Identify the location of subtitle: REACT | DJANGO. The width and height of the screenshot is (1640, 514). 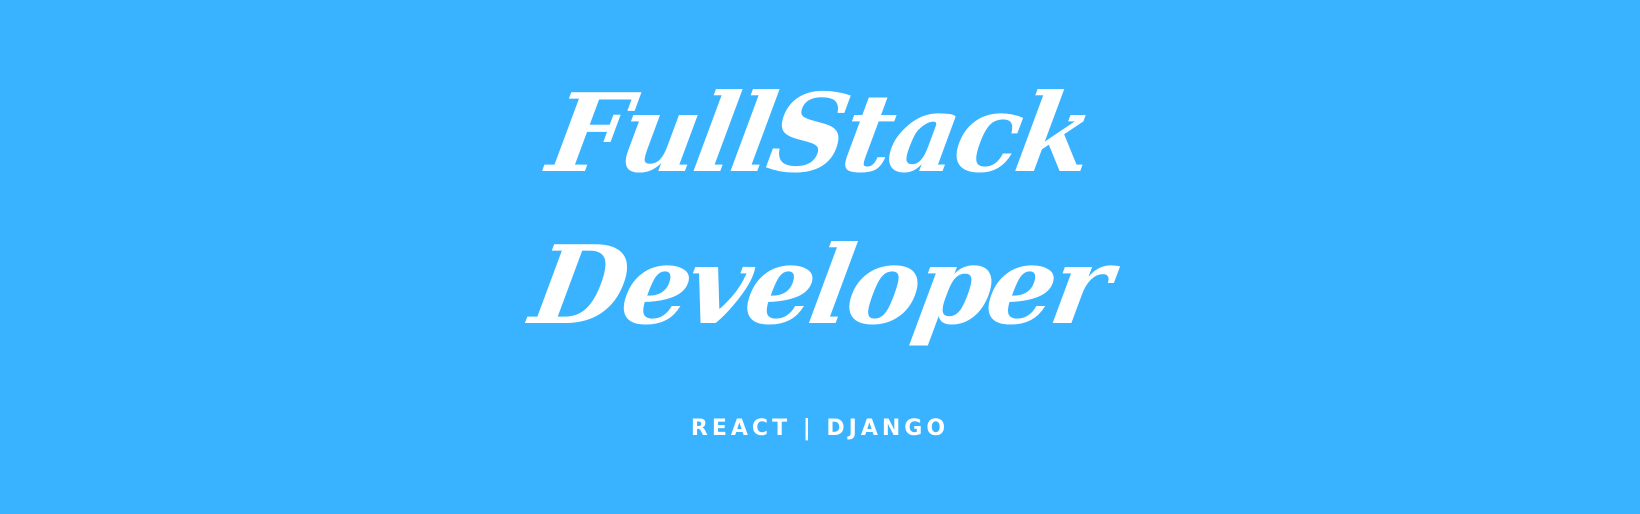
(820, 428).